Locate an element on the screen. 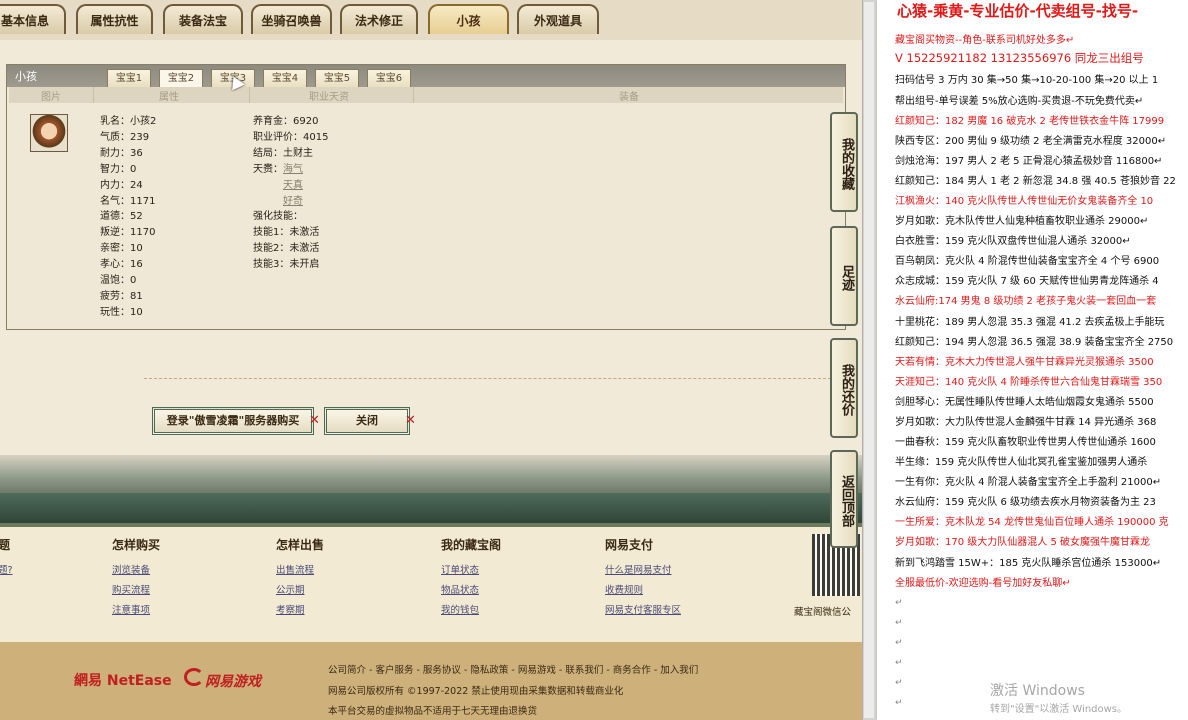  footer-partial-link: 题? is located at coordinates (6, 569).